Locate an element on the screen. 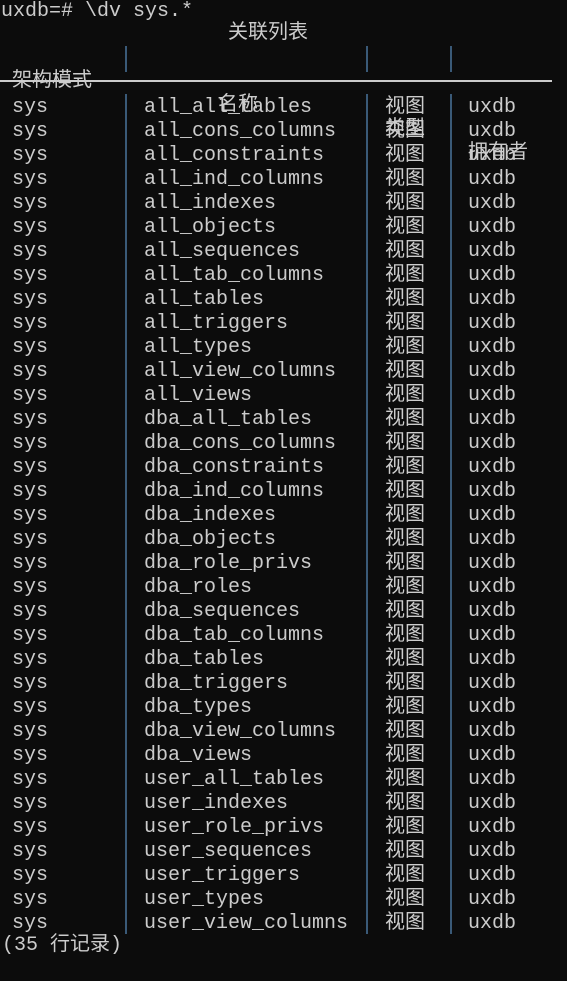  table-header: 架构模式 名称 类型 拥有者 is located at coordinates (283, 105).